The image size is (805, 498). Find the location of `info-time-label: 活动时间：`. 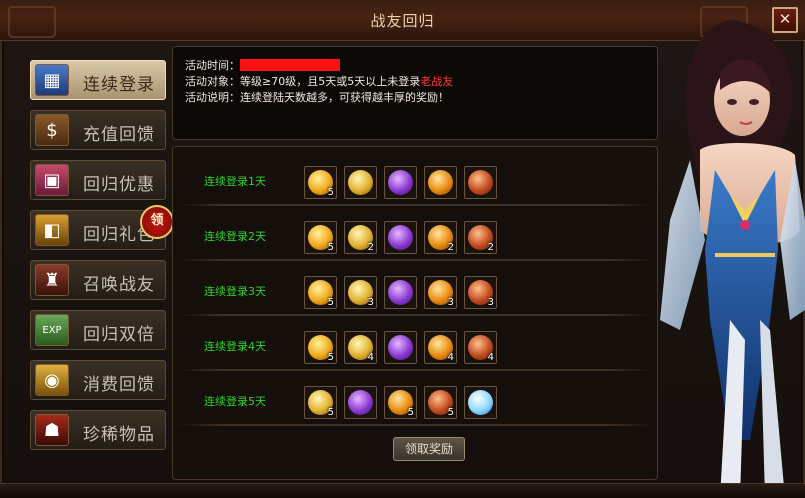

info-time-label: 活动时间： is located at coordinates (212, 65).